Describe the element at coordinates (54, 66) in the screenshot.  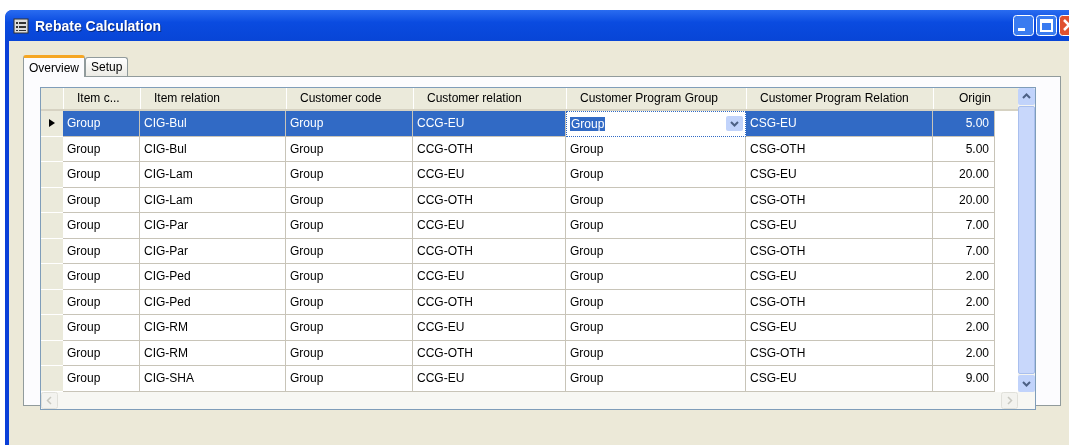
I see `tab: Overview` at that location.